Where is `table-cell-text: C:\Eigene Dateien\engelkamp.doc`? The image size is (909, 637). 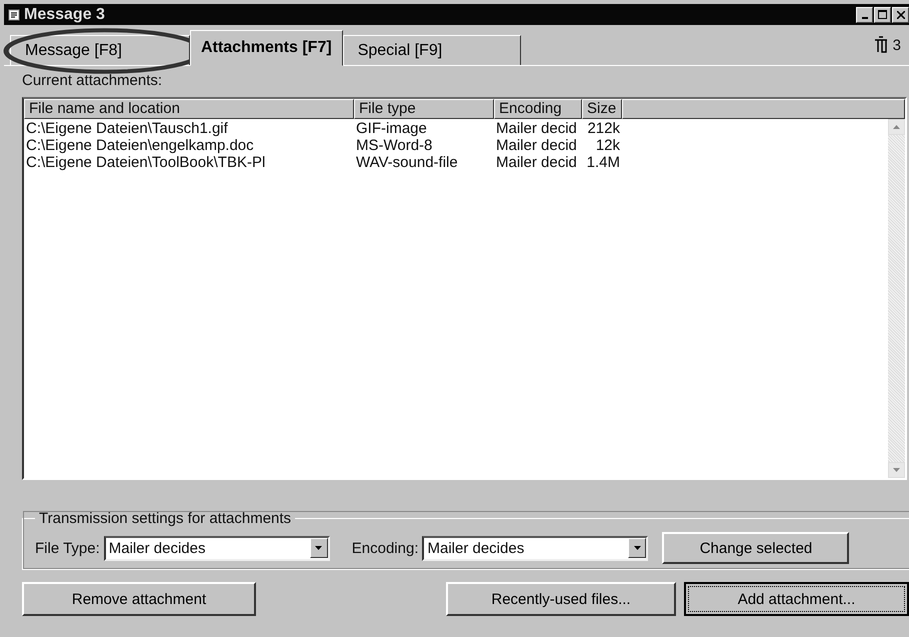 table-cell-text: C:\Eigene Dateien\engelkamp.doc is located at coordinates (140, 145).